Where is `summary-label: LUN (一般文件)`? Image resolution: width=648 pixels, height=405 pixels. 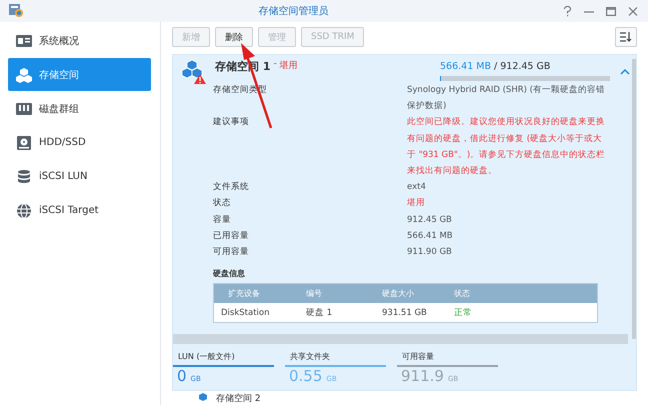
summary-label: LUN (一般文件) is located at coordinates (223, 359).